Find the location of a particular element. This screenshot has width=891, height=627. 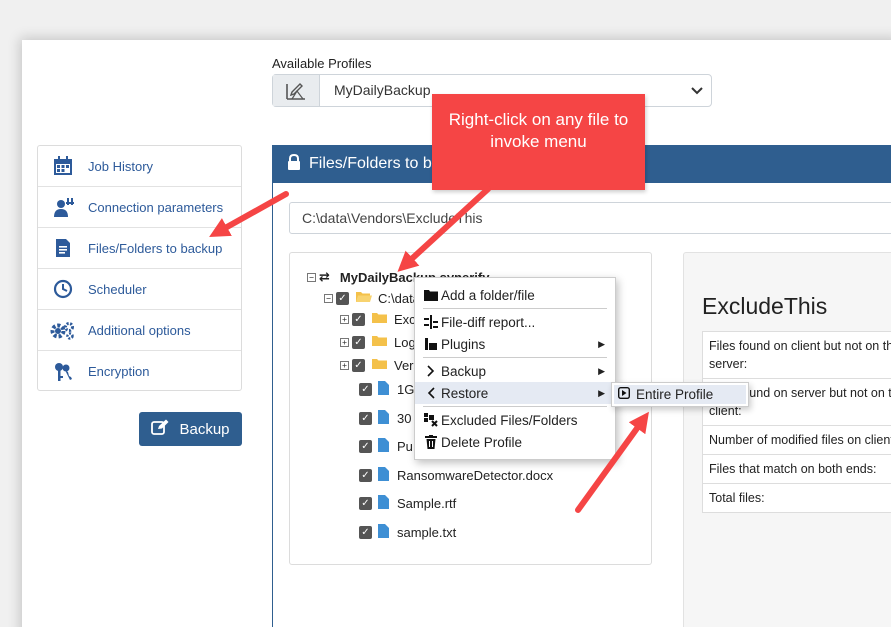

backup-button: Backup is located at coordinates (190, 429).